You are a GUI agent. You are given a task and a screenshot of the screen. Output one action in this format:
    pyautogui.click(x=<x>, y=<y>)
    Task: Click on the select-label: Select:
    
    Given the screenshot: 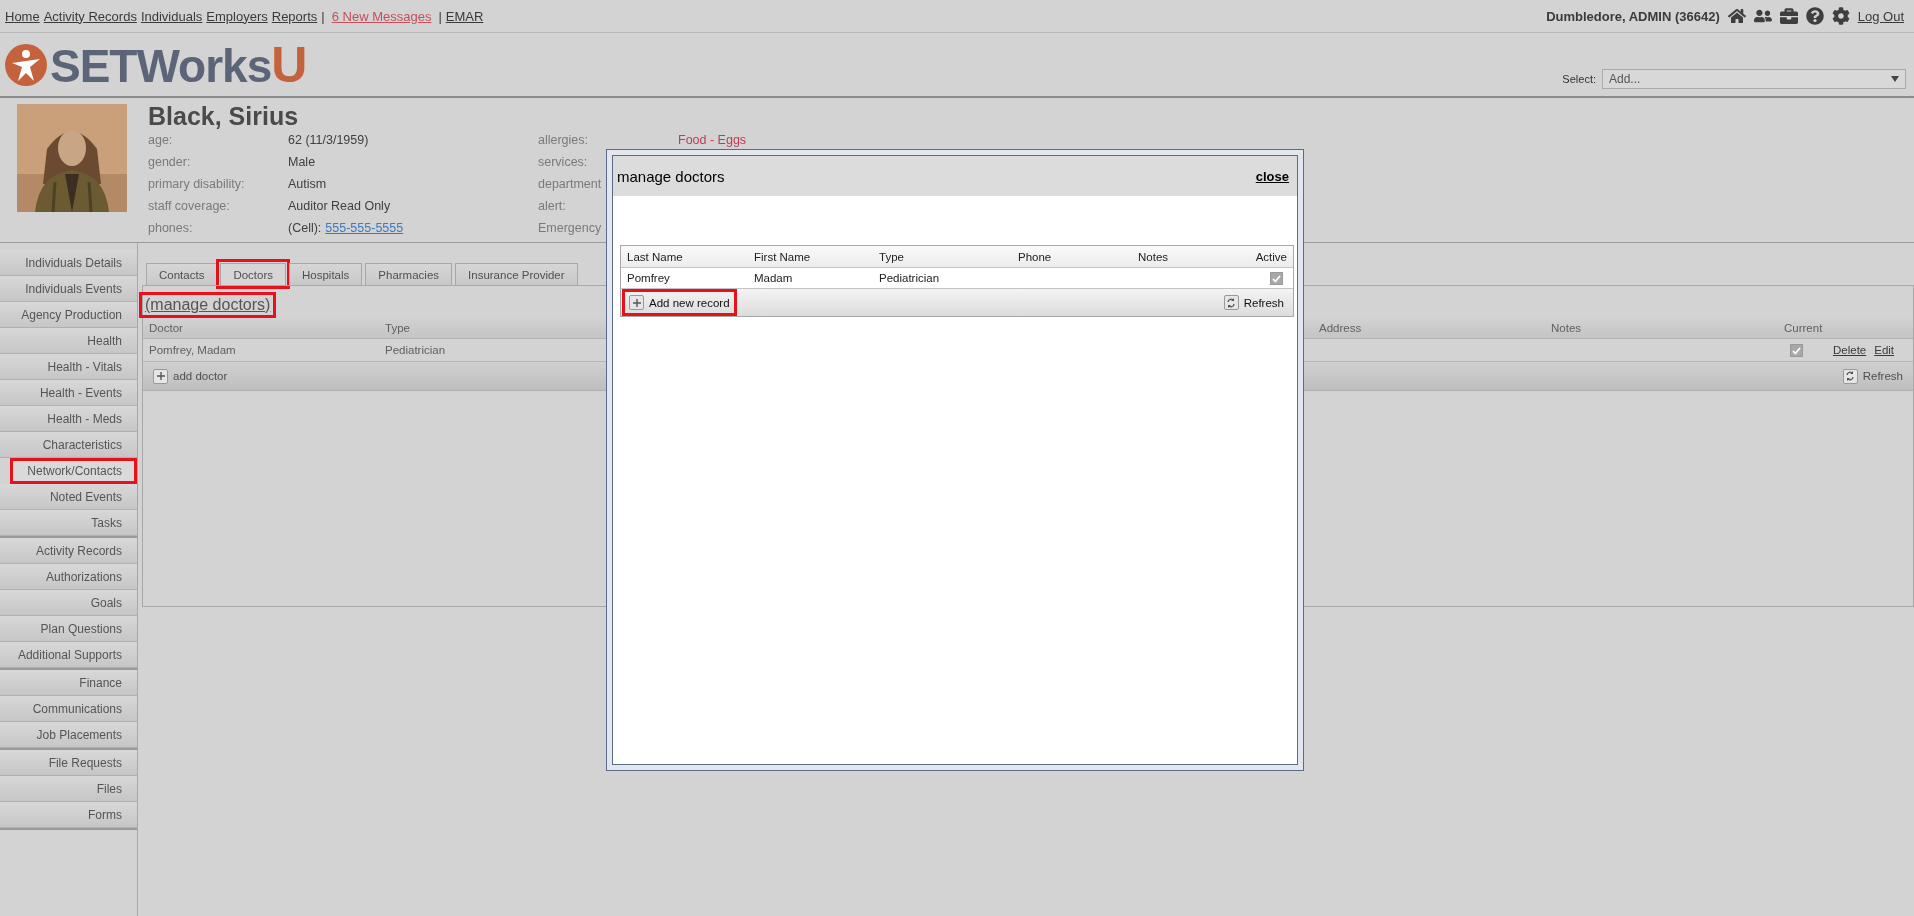 What is the action you would take?
    pyautogui.click(x=1579, y=79)
    